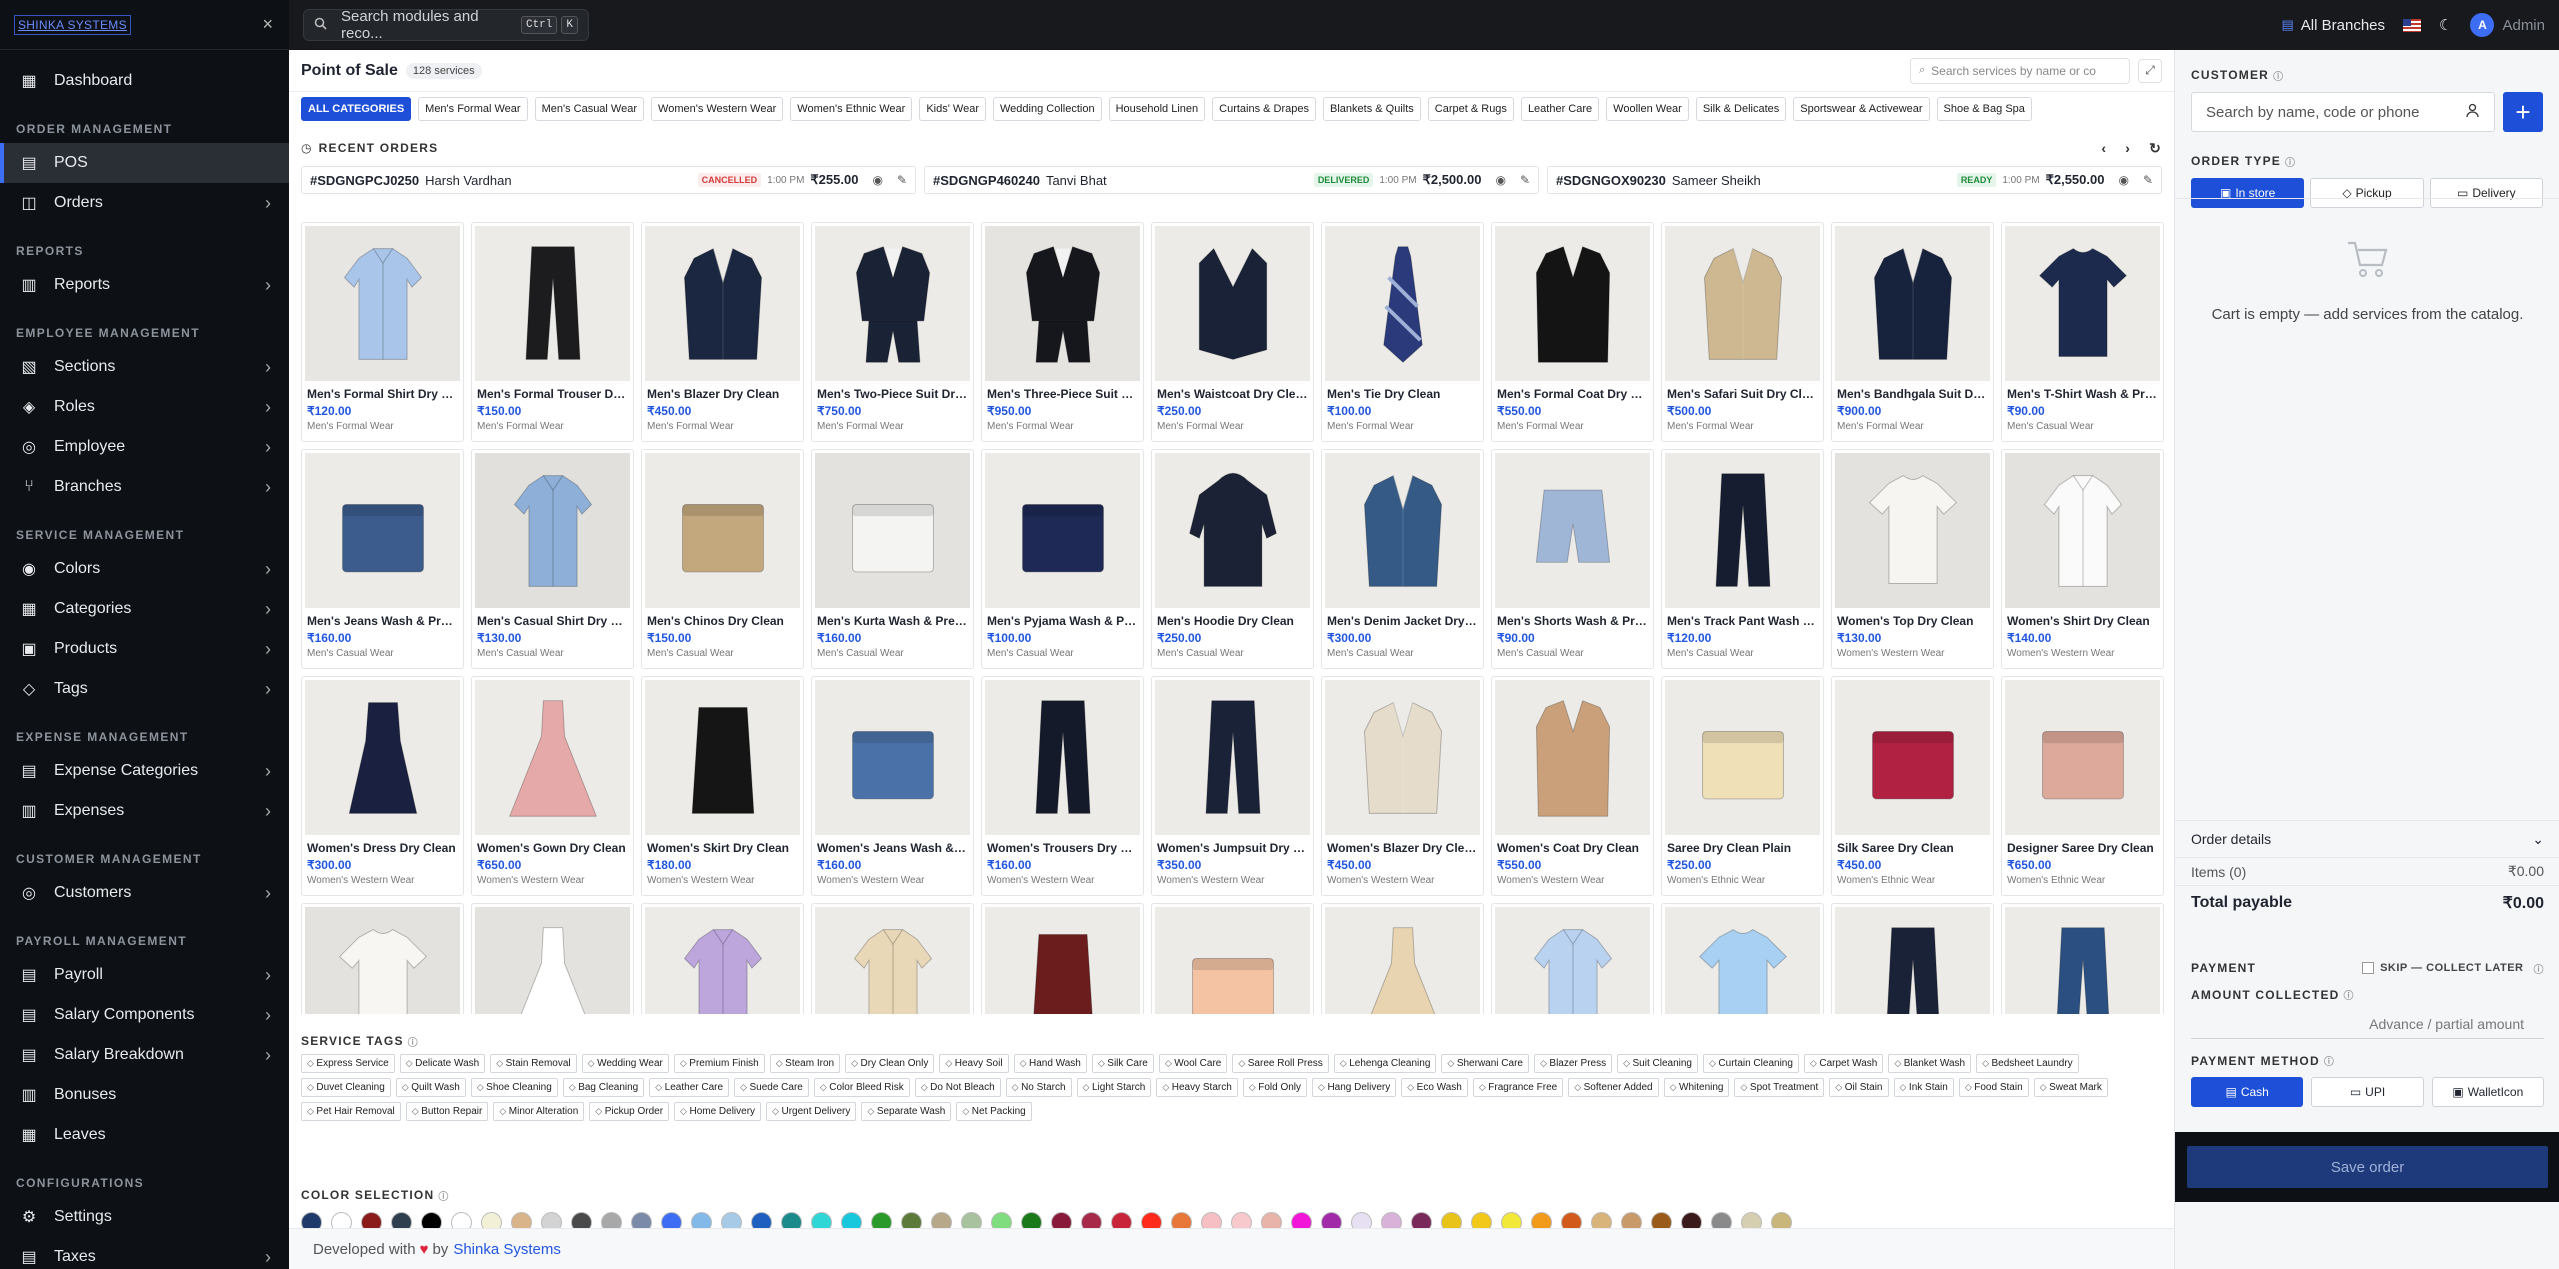  What do you see at coordinates (144, 1015) in the screenshot?
I see `sidebar-item-salary-components: ▤ Salary Components ›` at bounding box center [144, 1015].